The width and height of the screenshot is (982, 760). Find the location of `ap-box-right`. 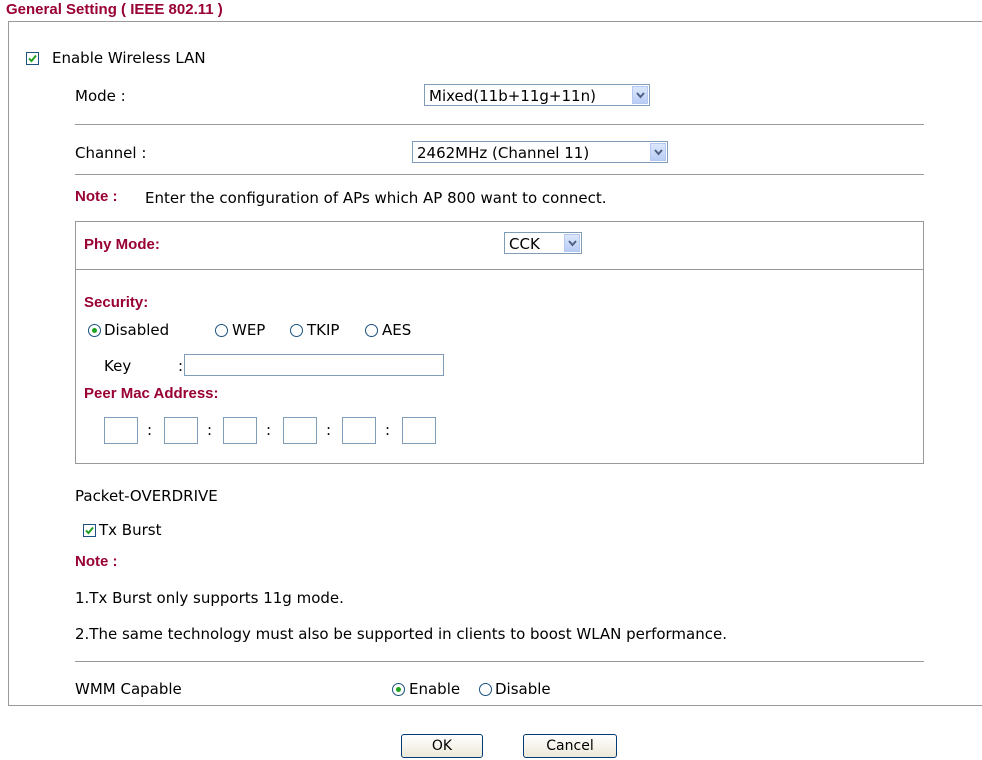

ap-box-right is located at coordinates (923, 342).